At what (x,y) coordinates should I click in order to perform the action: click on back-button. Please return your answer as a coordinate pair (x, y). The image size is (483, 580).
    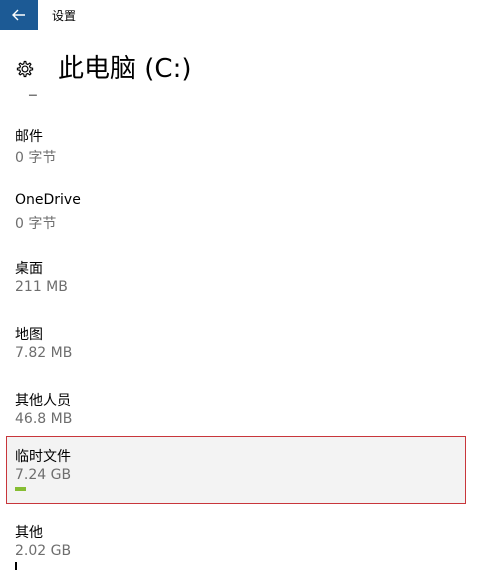
    Looking at the image, I should click on (19, 15).